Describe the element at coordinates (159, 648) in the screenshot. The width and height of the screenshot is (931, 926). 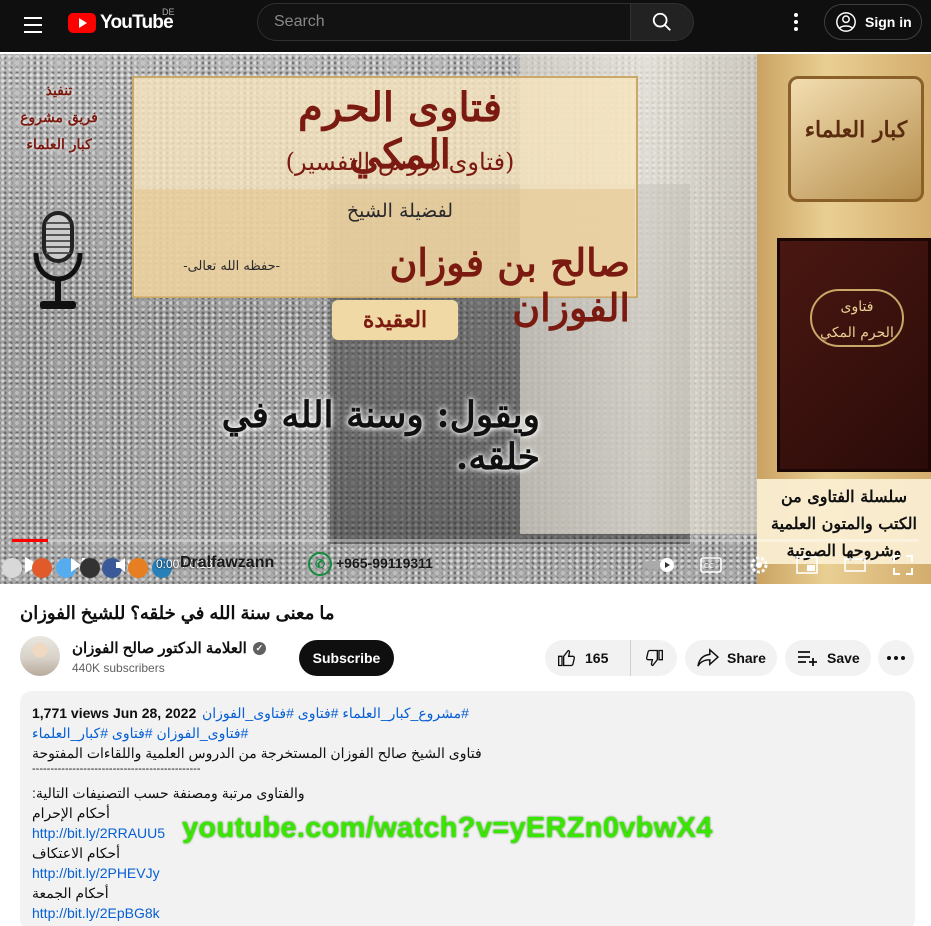
I see `channel-name: العلامة الدكتور صالح الفوزان` at that location.